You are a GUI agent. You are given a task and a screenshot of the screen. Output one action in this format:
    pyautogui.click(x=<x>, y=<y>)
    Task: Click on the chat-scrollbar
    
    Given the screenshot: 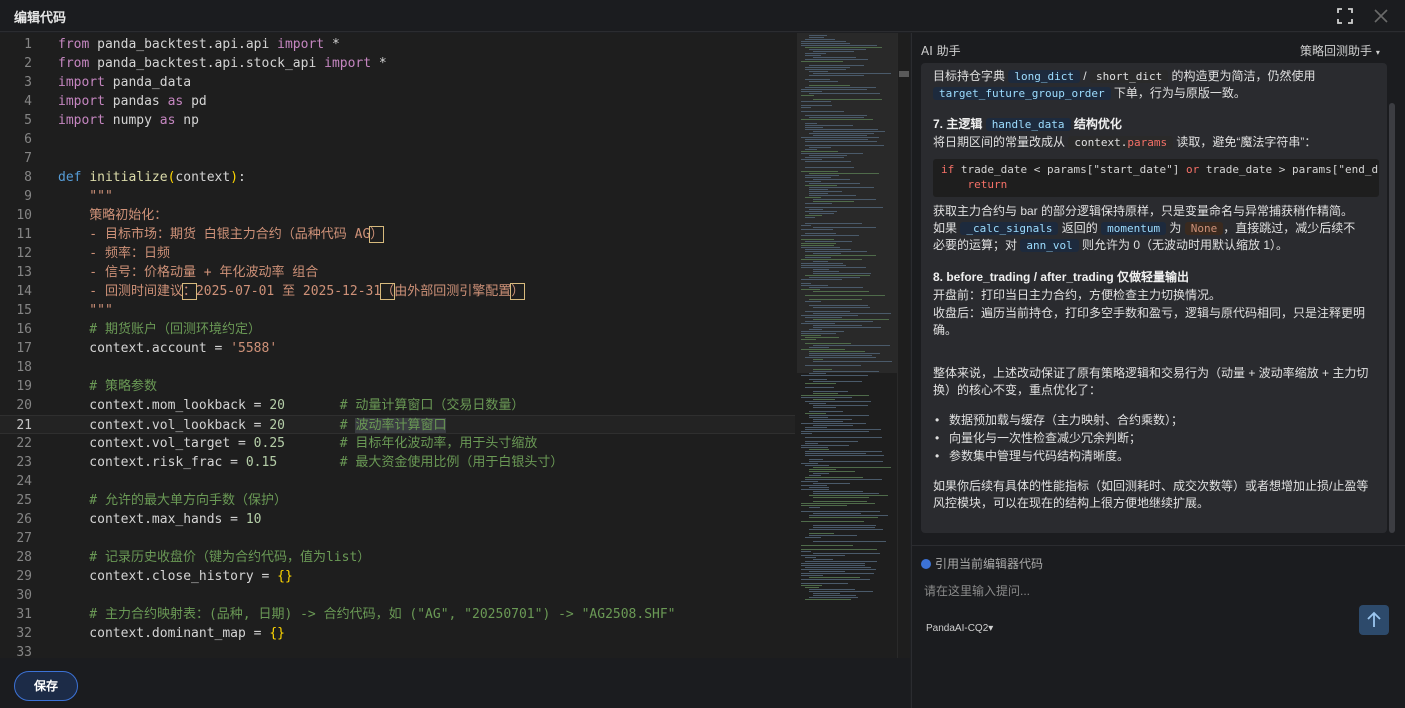 What is the action you would take?
    pyautogui.click(x=1392, y=298)
    